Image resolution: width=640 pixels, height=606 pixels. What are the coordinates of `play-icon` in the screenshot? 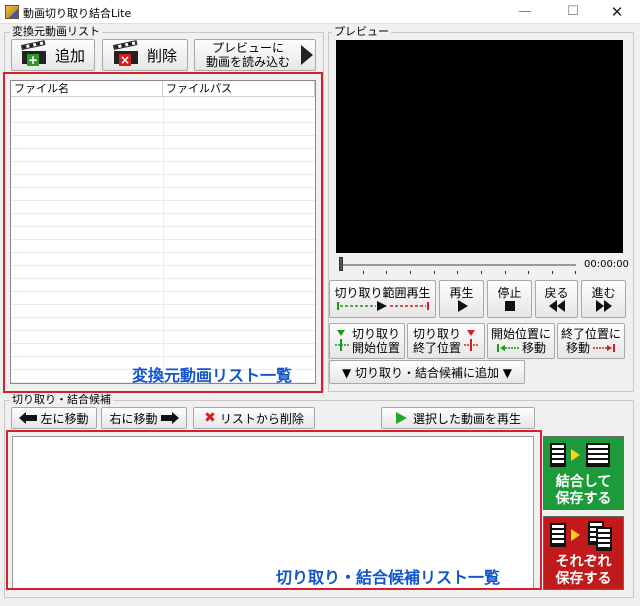 It's located at (462, 306).